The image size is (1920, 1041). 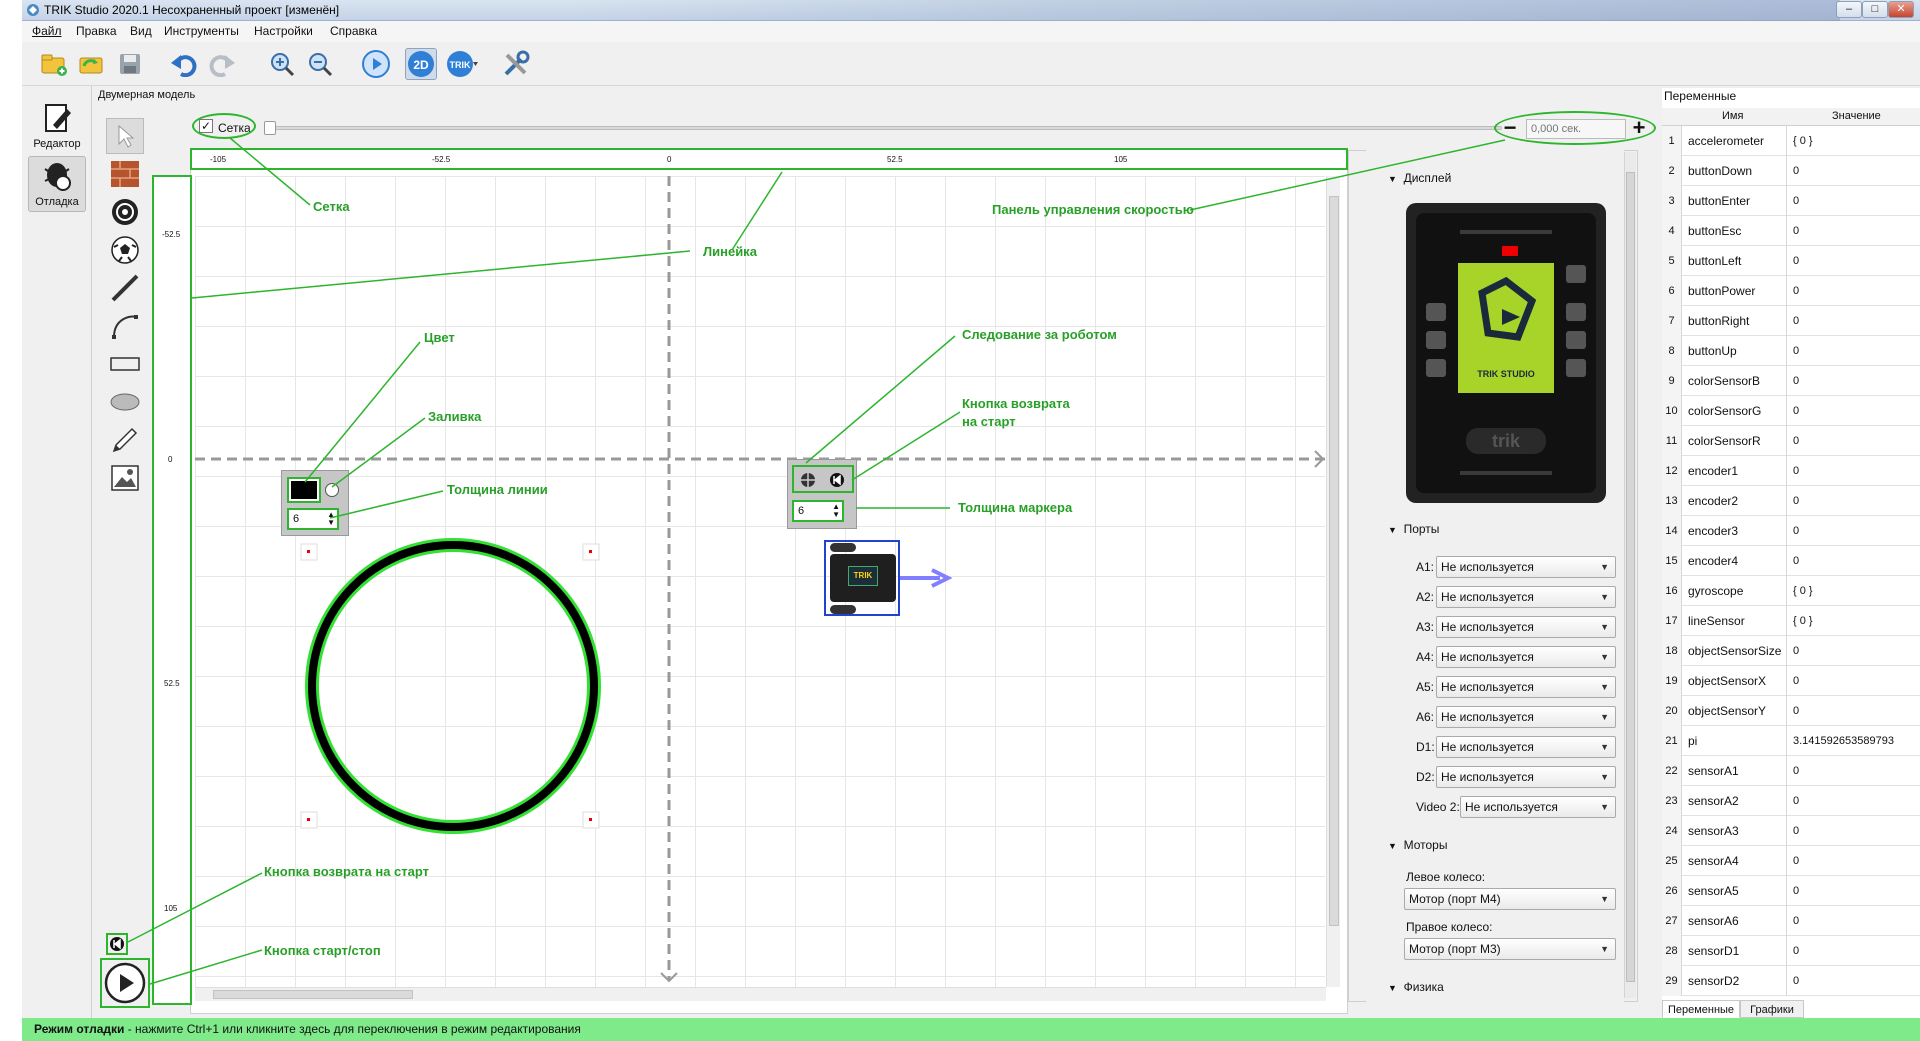 I want to click on menu-edit: Правка, so click(x=96, y=31).